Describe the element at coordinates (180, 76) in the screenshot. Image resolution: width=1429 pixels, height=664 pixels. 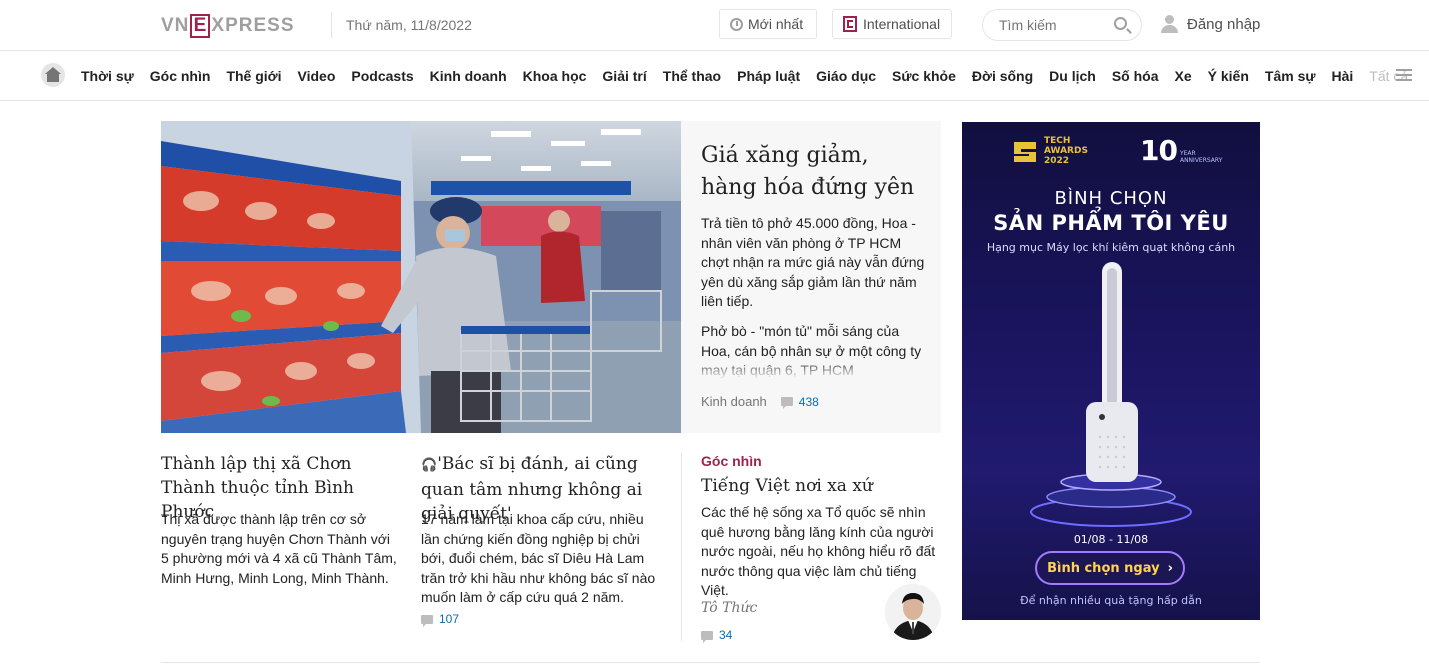
I see `nav-item-goc-nhin: Góc nhìn` at that location.